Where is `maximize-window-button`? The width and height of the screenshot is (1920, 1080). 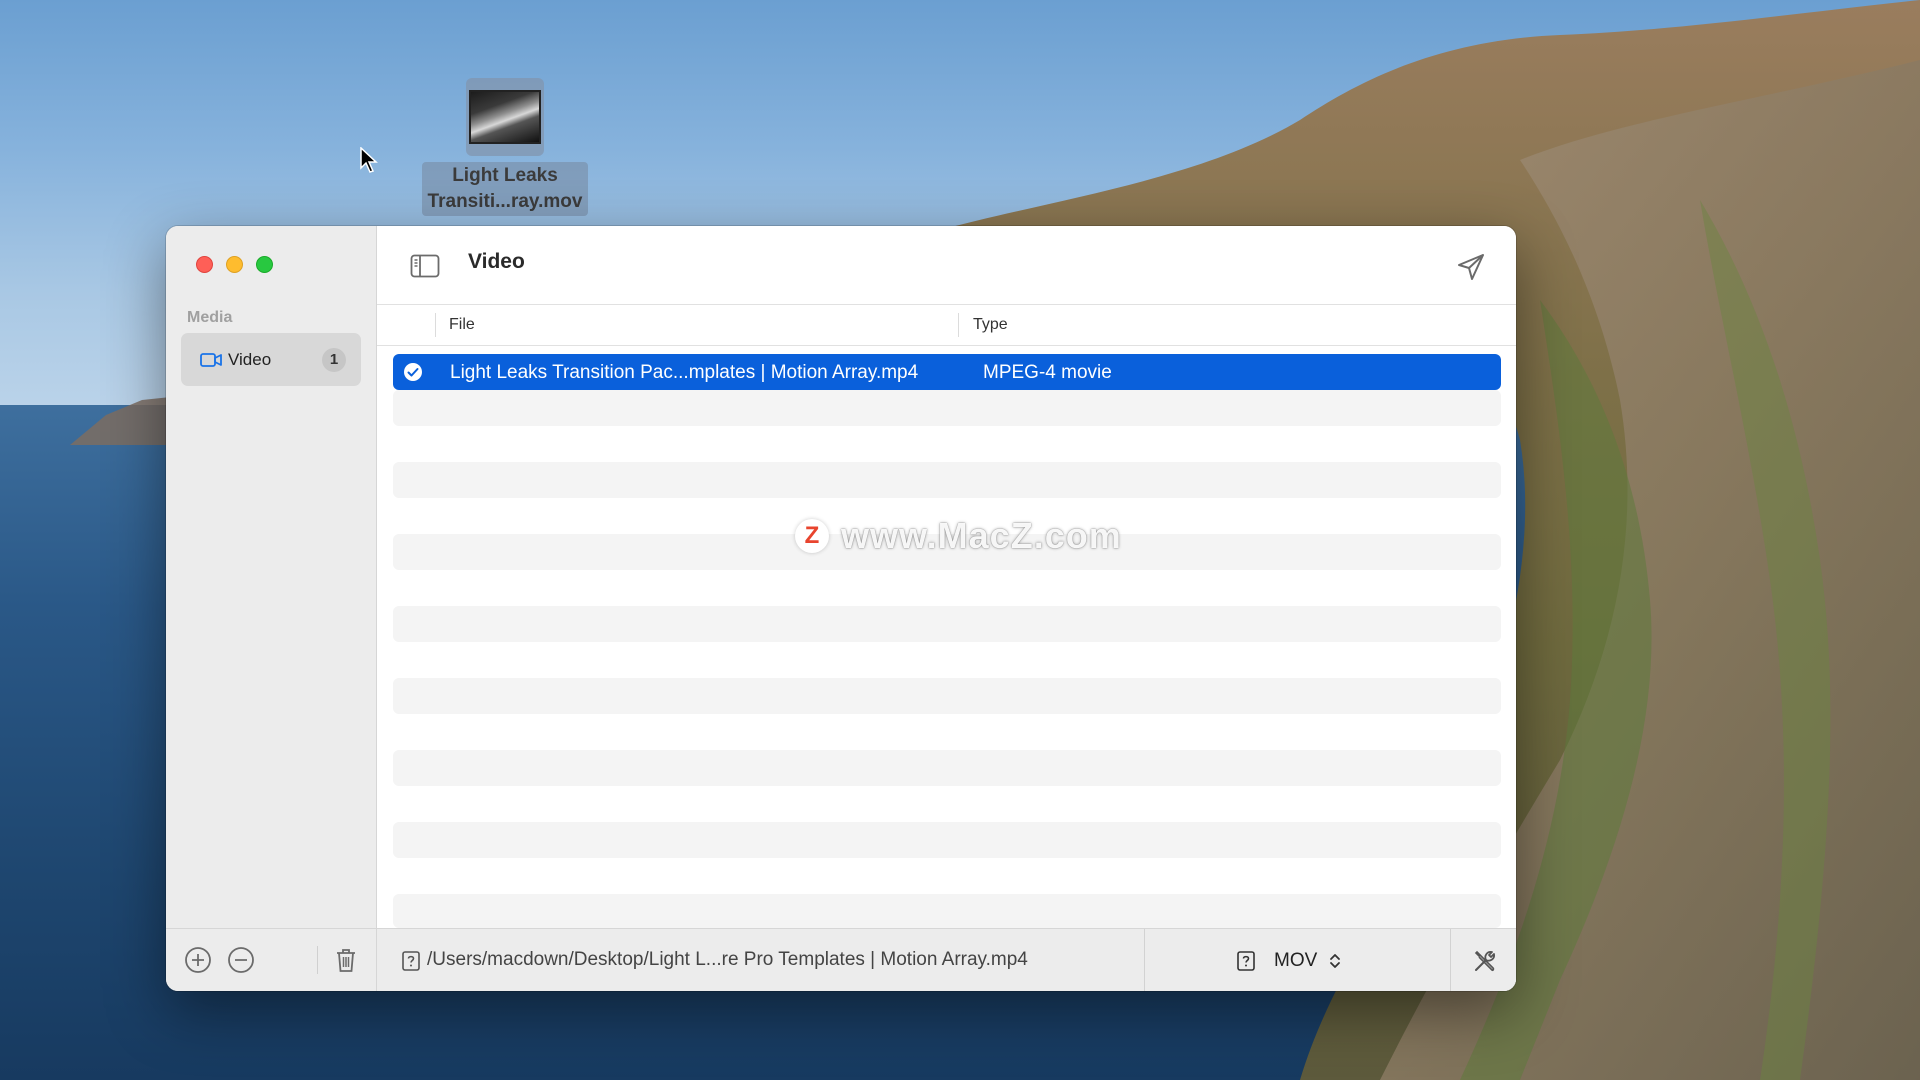 maximize-window-button is located at coordinates (264, 264).